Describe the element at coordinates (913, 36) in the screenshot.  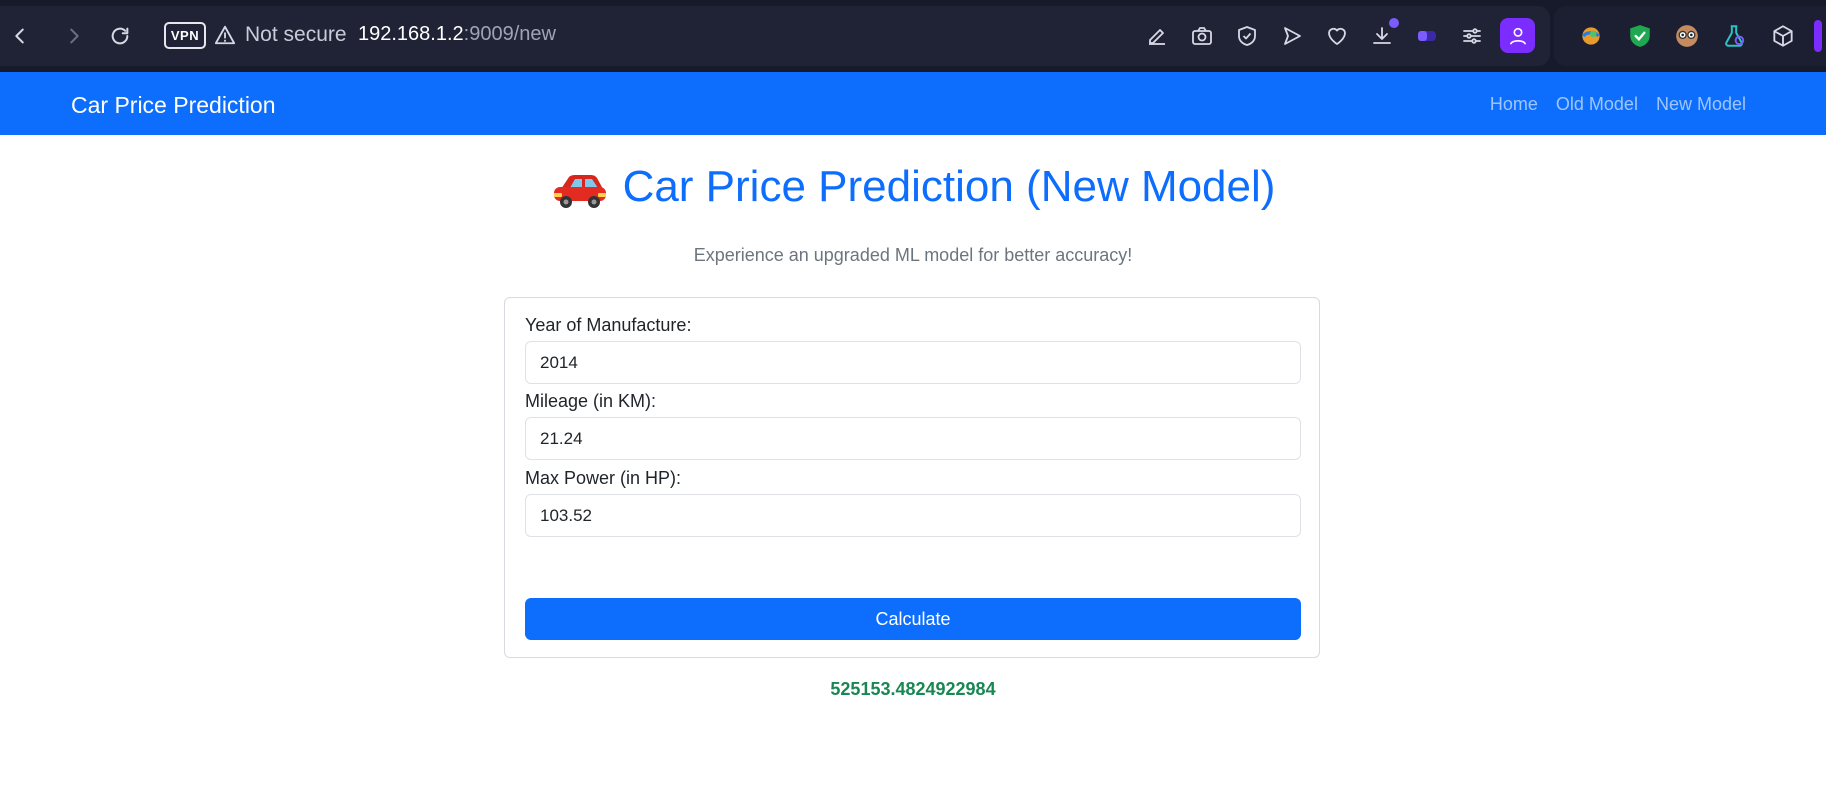
I see `browser-toolbar: VPN Not secure 192.168.1.2:9009/new` at that location.